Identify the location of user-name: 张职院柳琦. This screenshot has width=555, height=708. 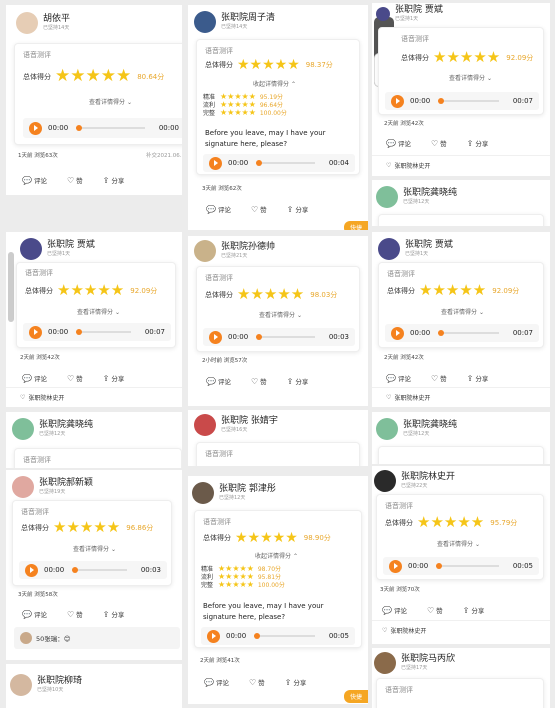
(59, 681).